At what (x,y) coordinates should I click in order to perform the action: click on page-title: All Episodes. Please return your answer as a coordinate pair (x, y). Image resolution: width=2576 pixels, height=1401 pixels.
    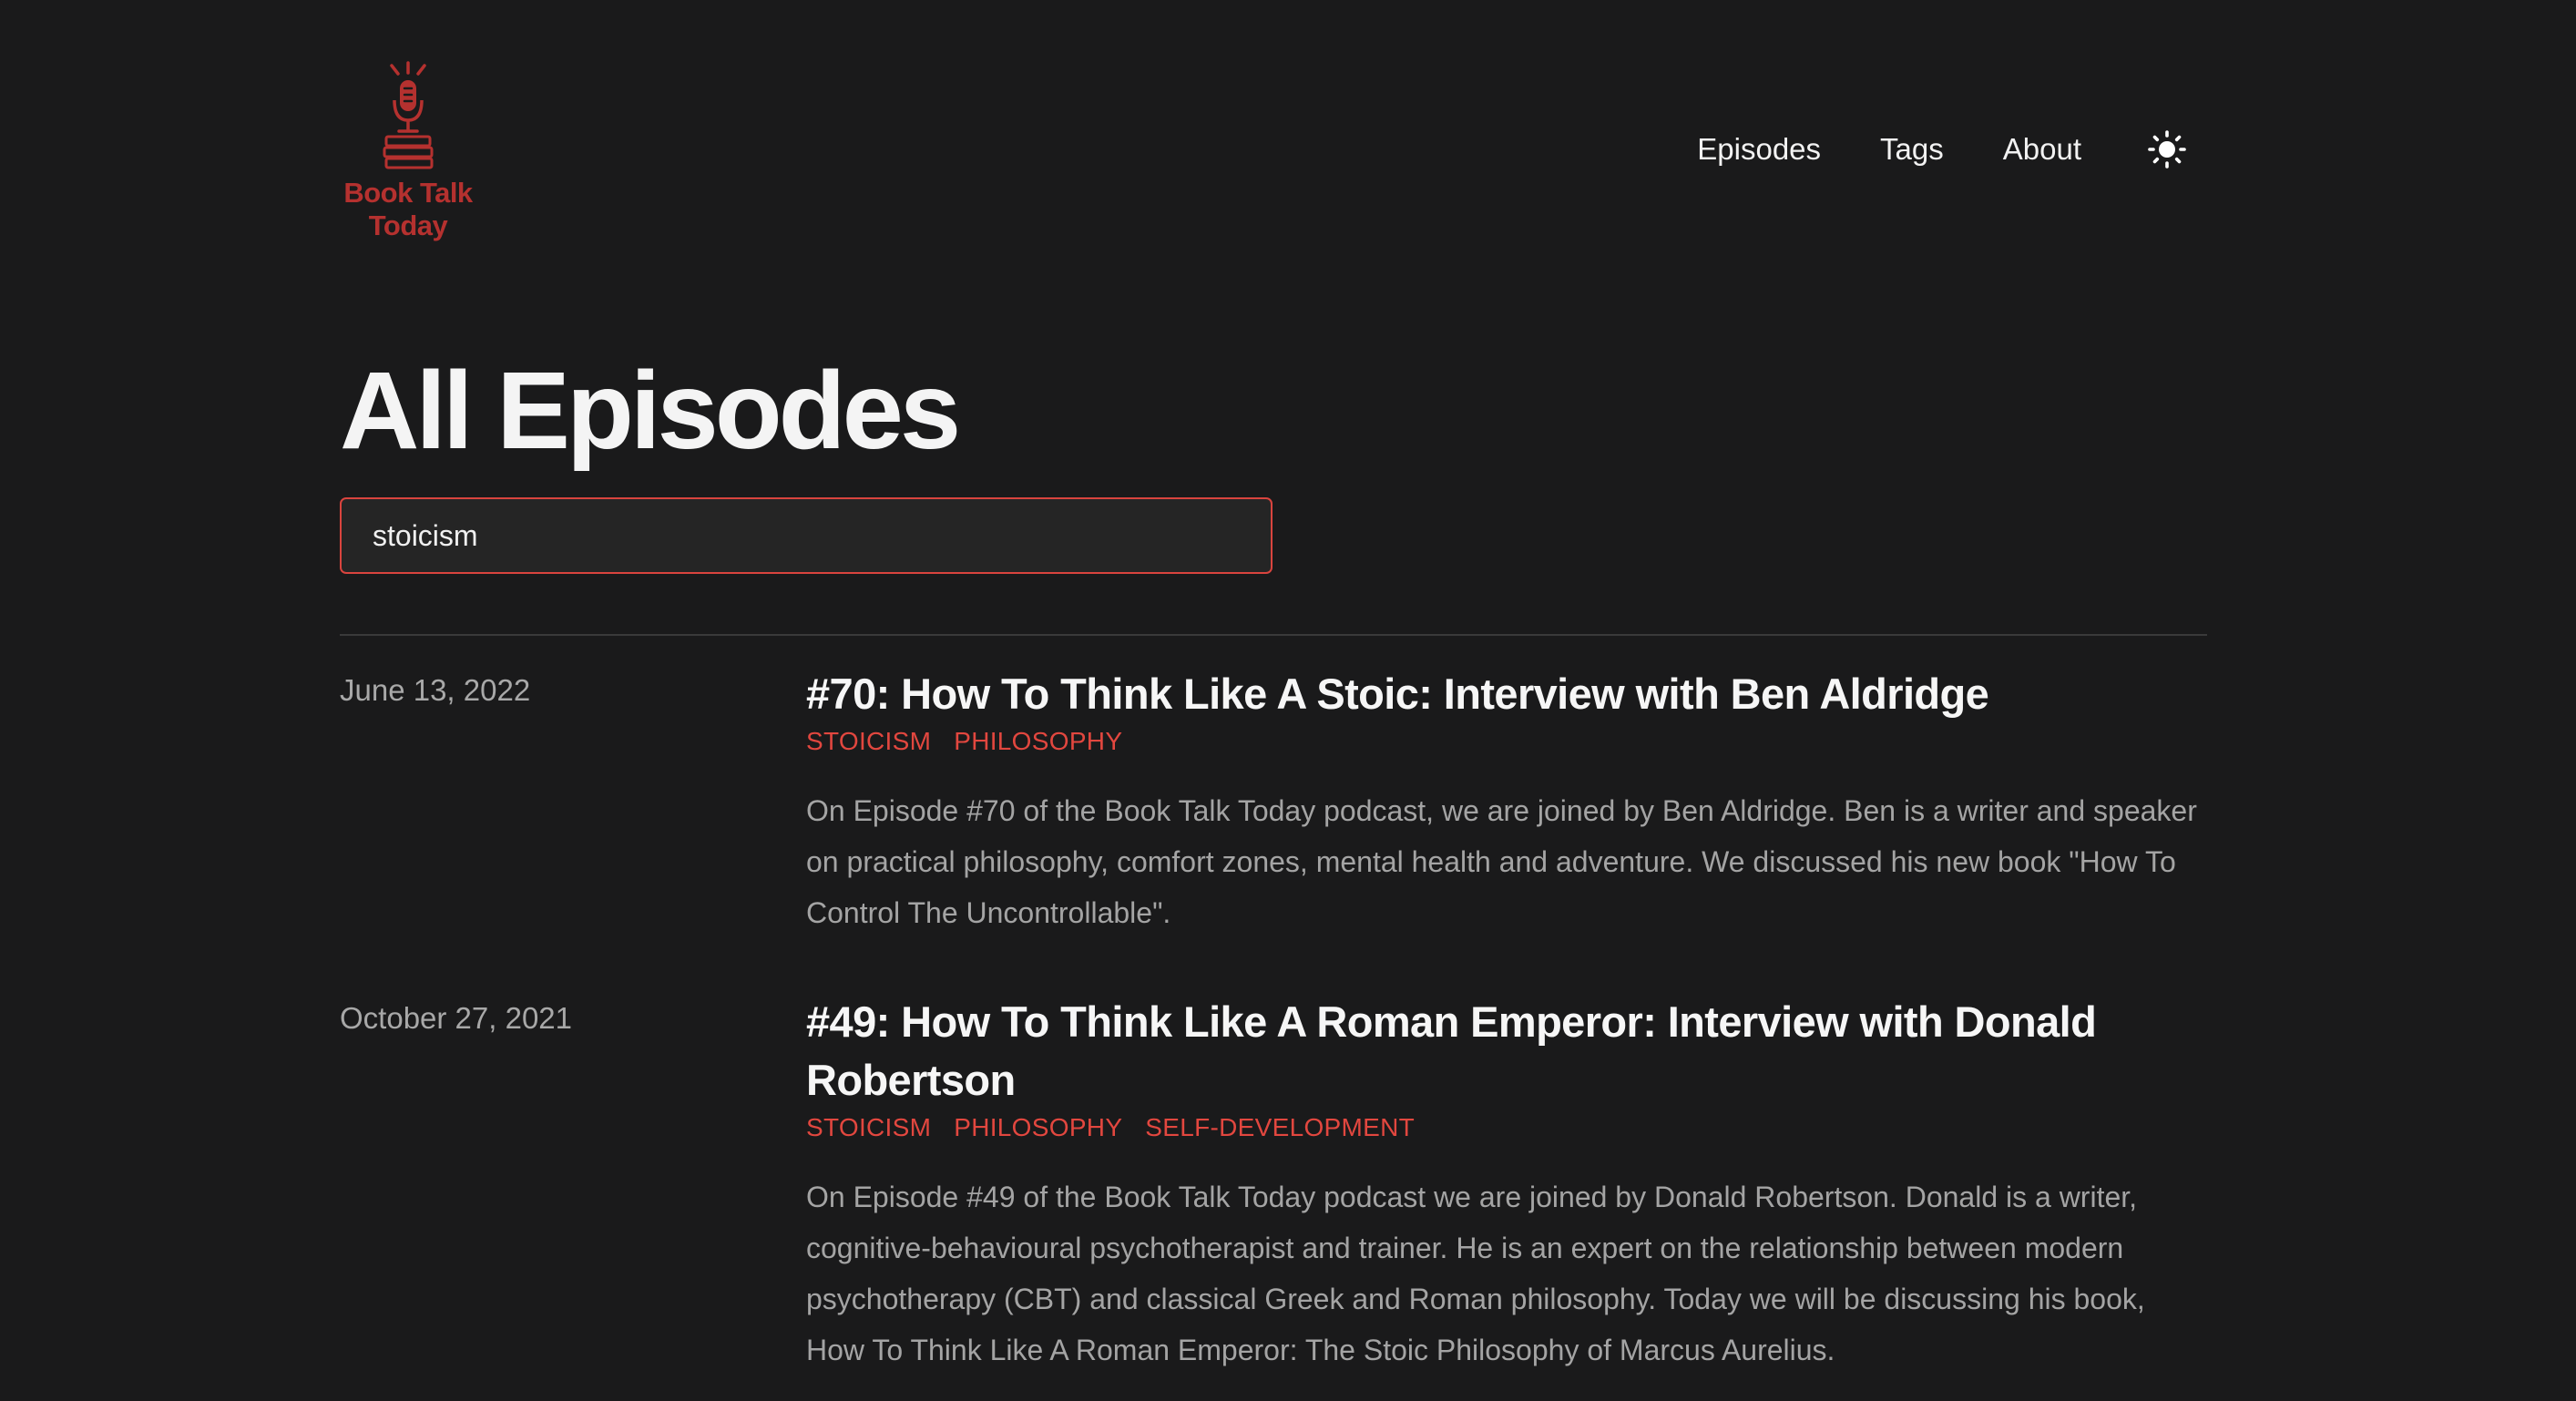
    Looking at the image, I should click on (650, 410).